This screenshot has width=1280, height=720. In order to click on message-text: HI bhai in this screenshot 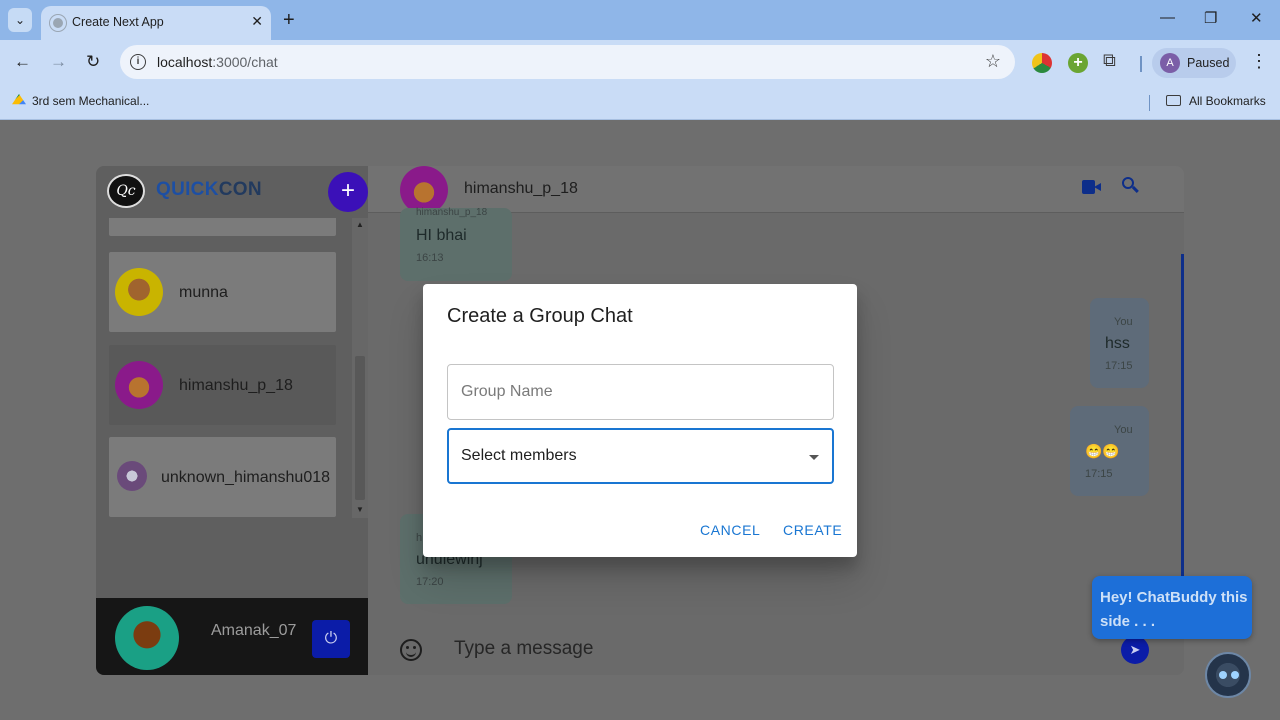, I will do `click(441, 235)`.